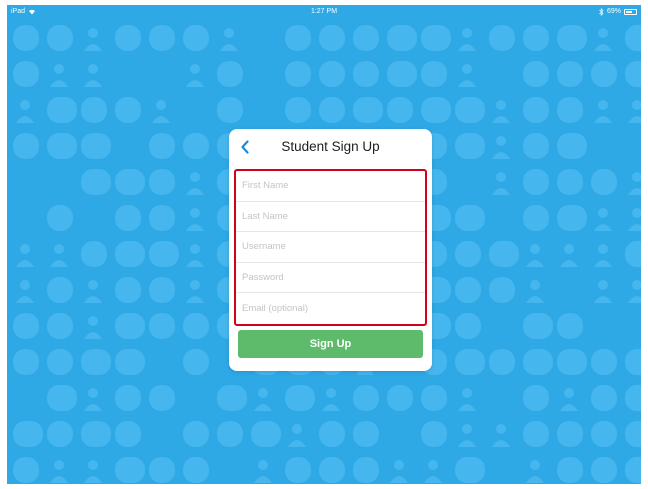 The height and width of the screenshot is (489, 648). What do you see at coordinates (329, 247) in the screenshot?
I see `username-field` at bounding box center [329, 247].